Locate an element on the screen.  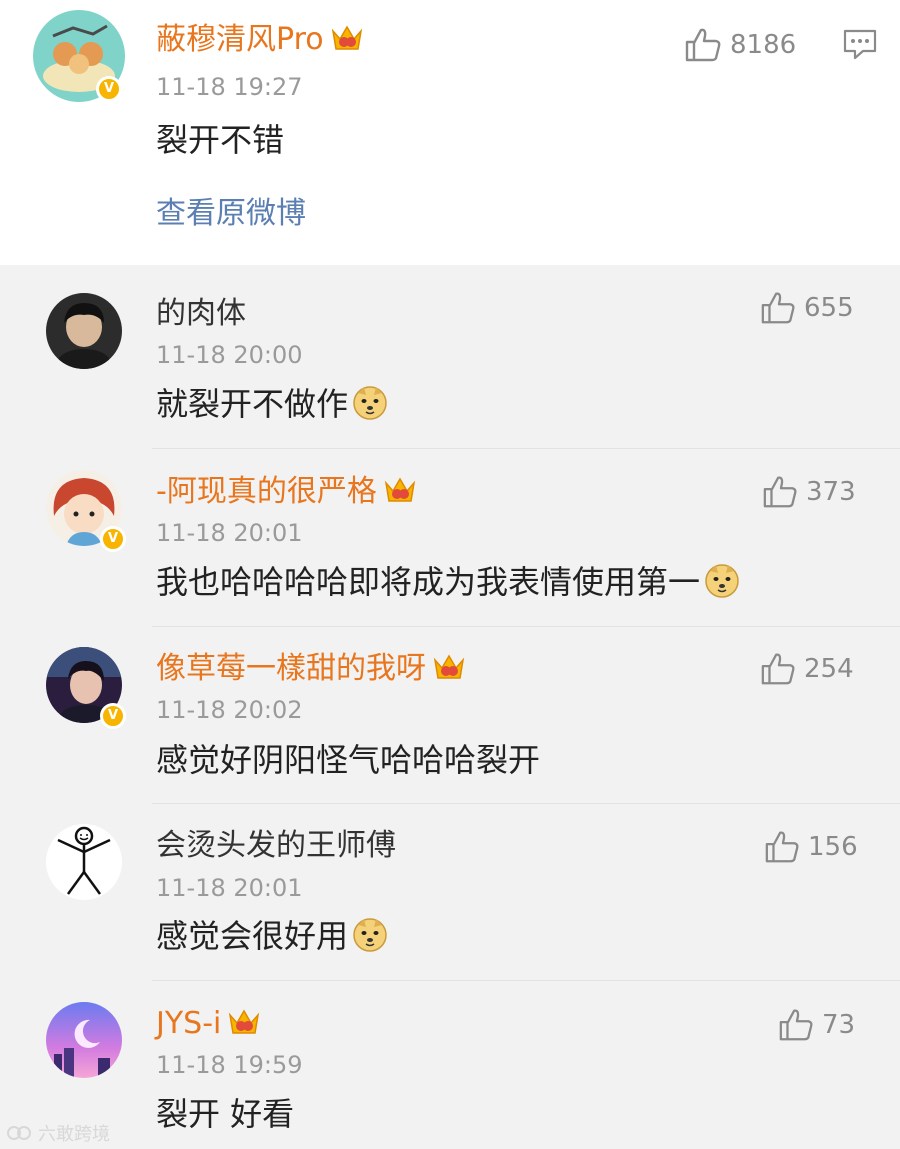
comment-time: 11-18 19:27 is located at coordinates (229, 87).